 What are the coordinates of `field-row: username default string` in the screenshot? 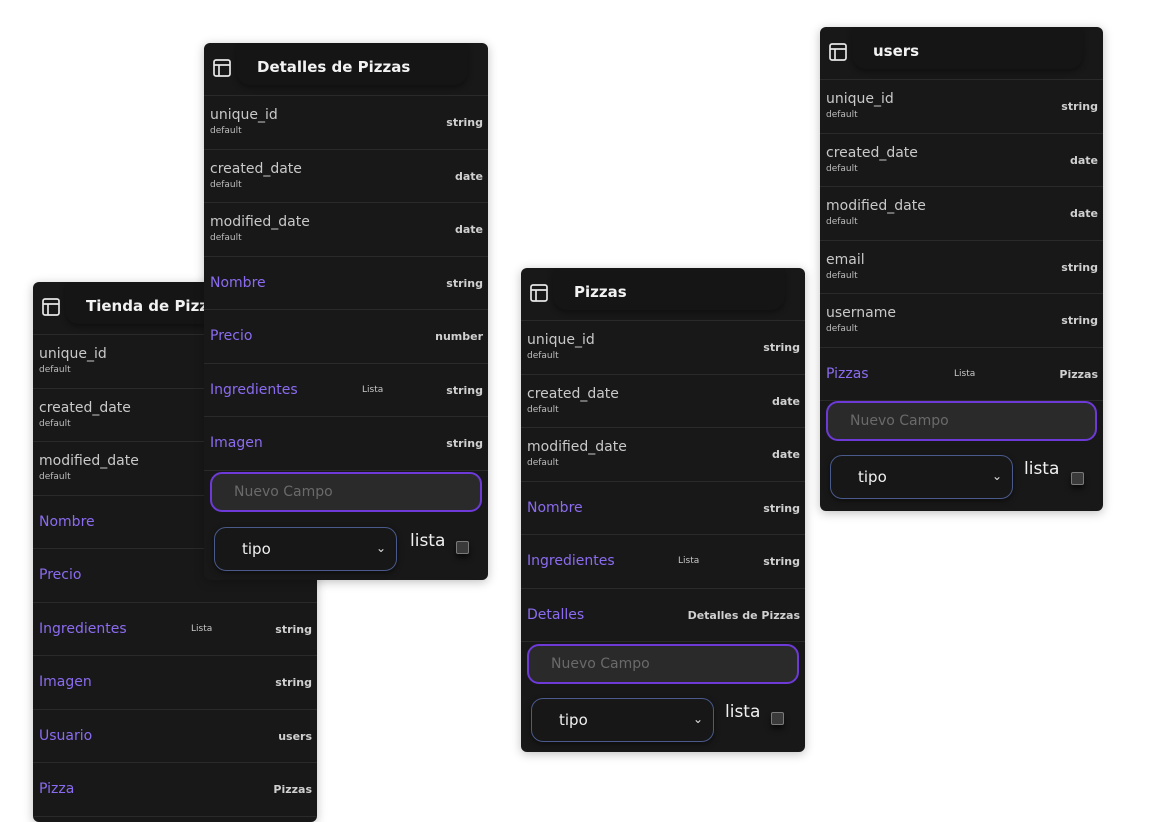 It's located at (961, 321).